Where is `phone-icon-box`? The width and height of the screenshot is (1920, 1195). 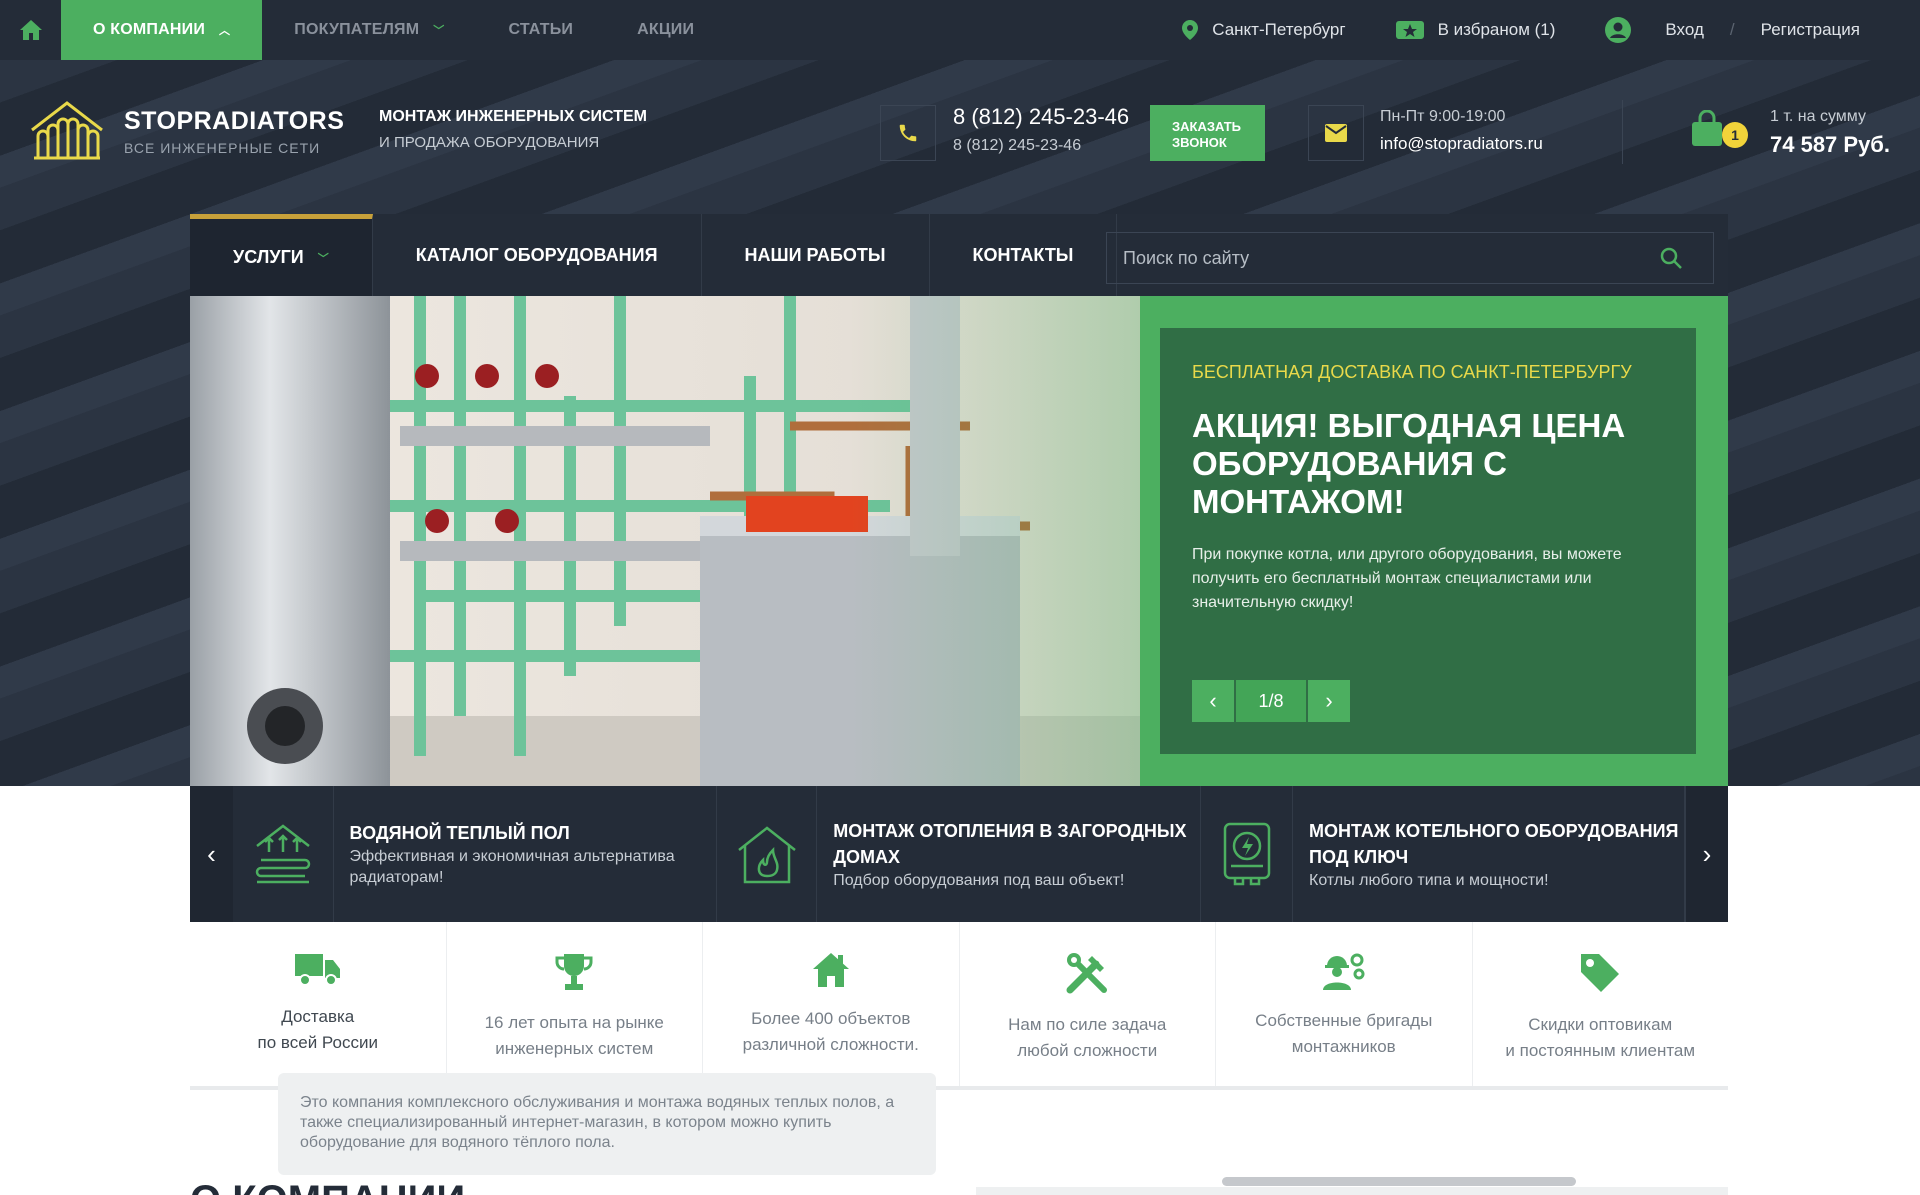 phone-icon-box is located at coordinates (908, 133).